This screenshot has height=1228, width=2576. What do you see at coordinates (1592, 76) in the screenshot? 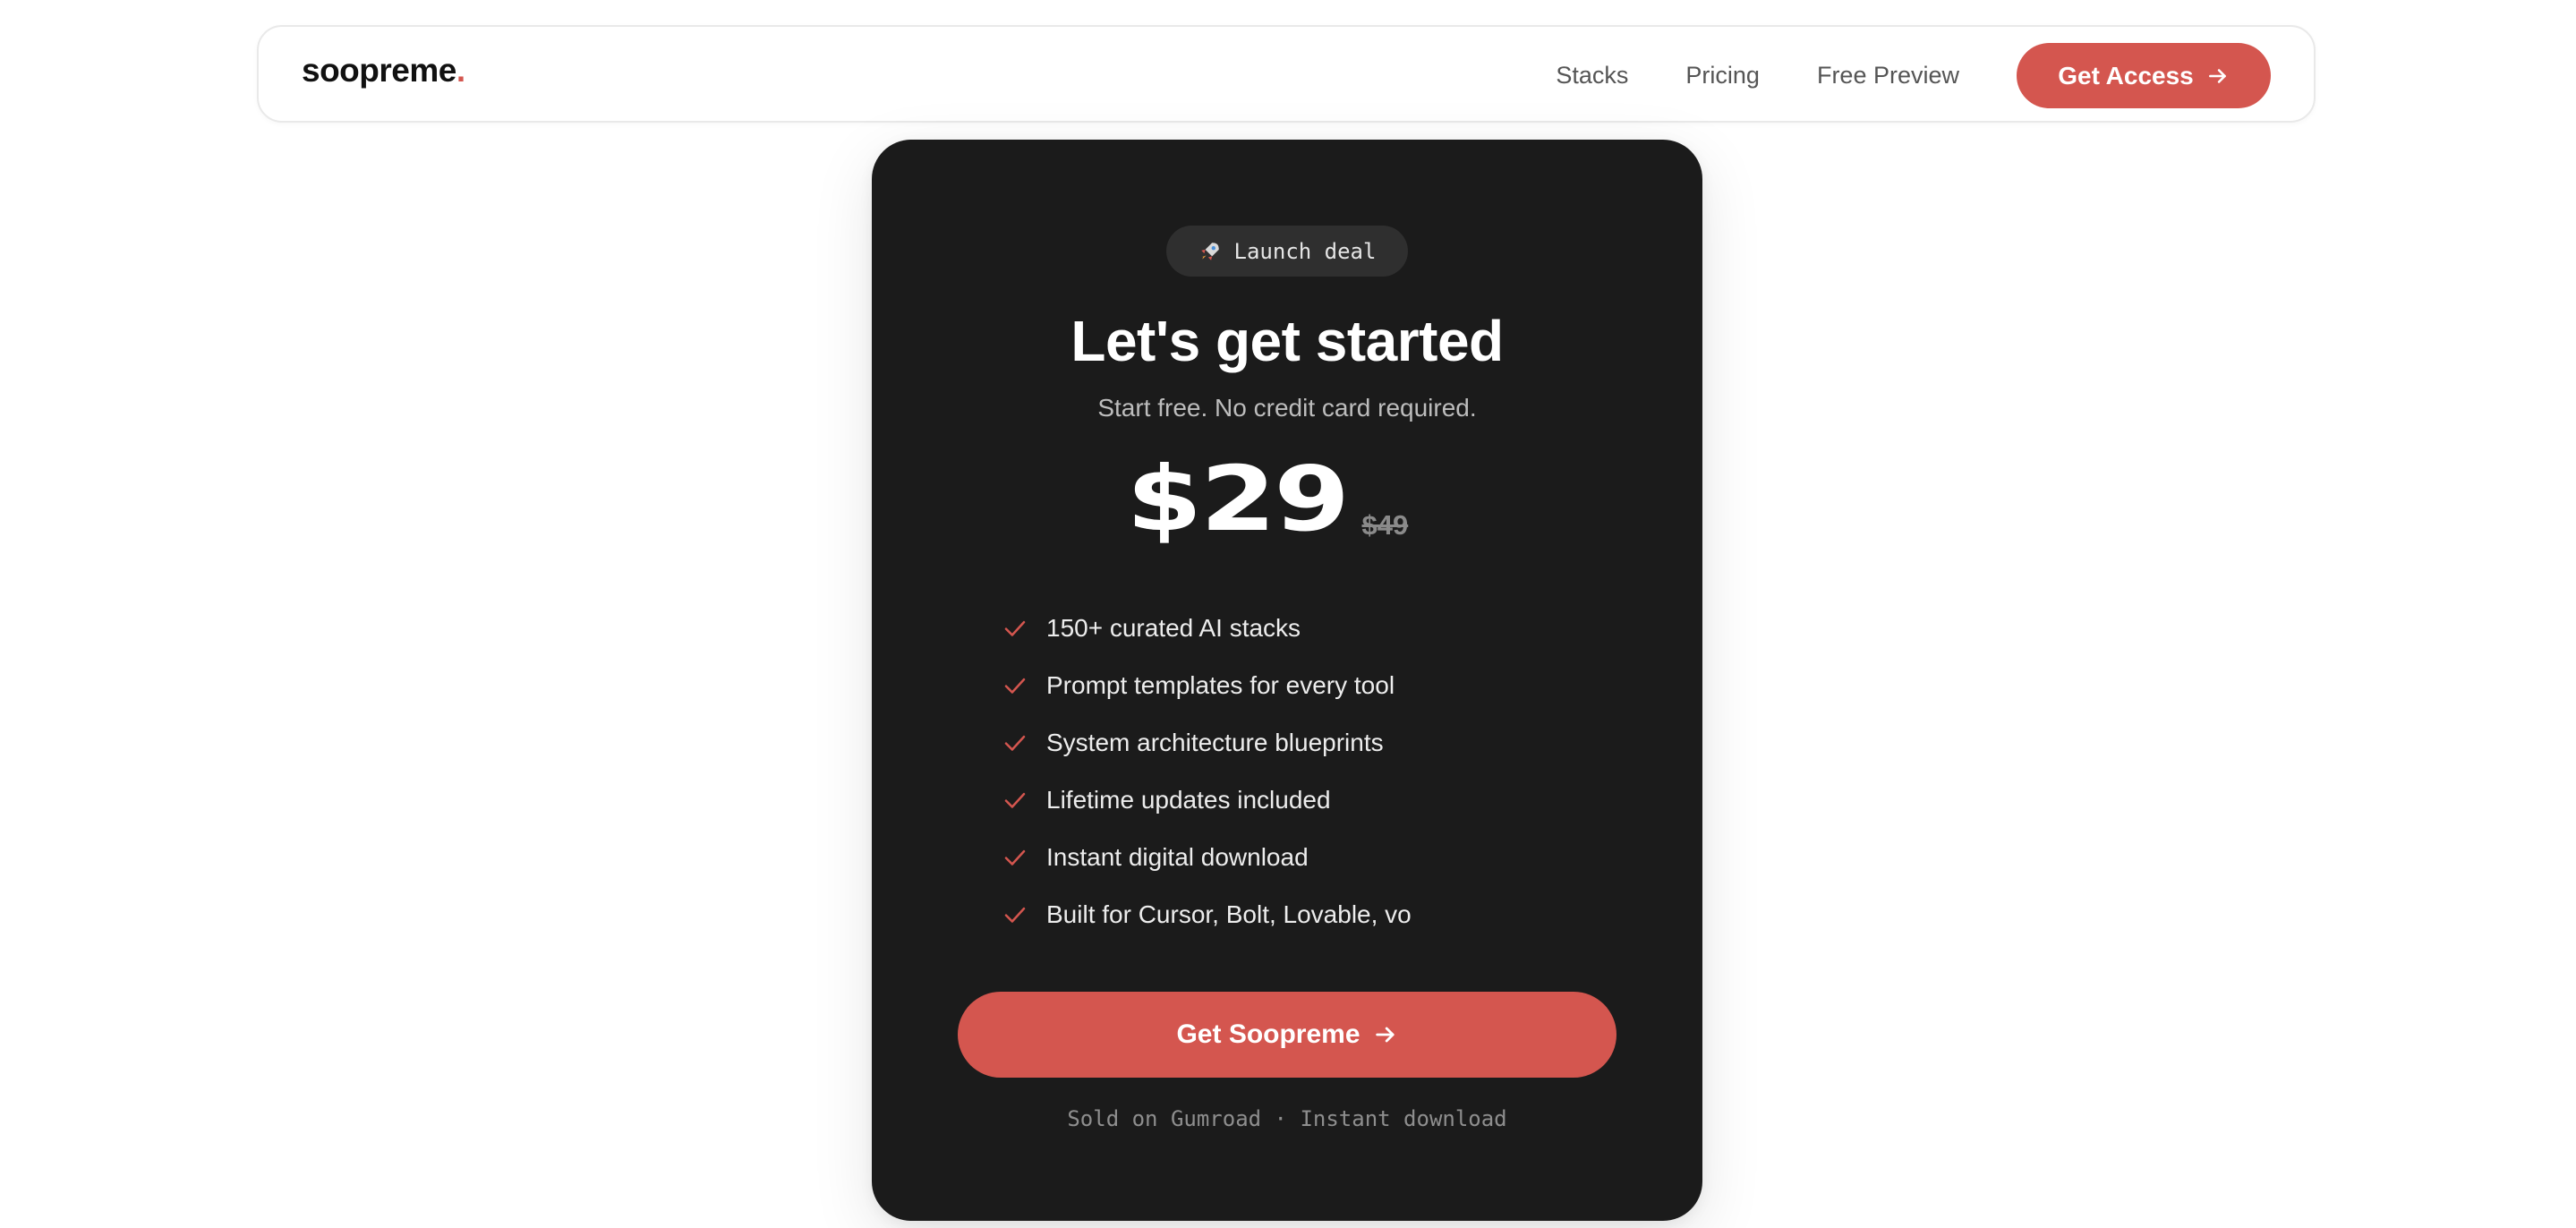
I see `nav-link-stacks: Stacks` at bounding box center [1592, 76].